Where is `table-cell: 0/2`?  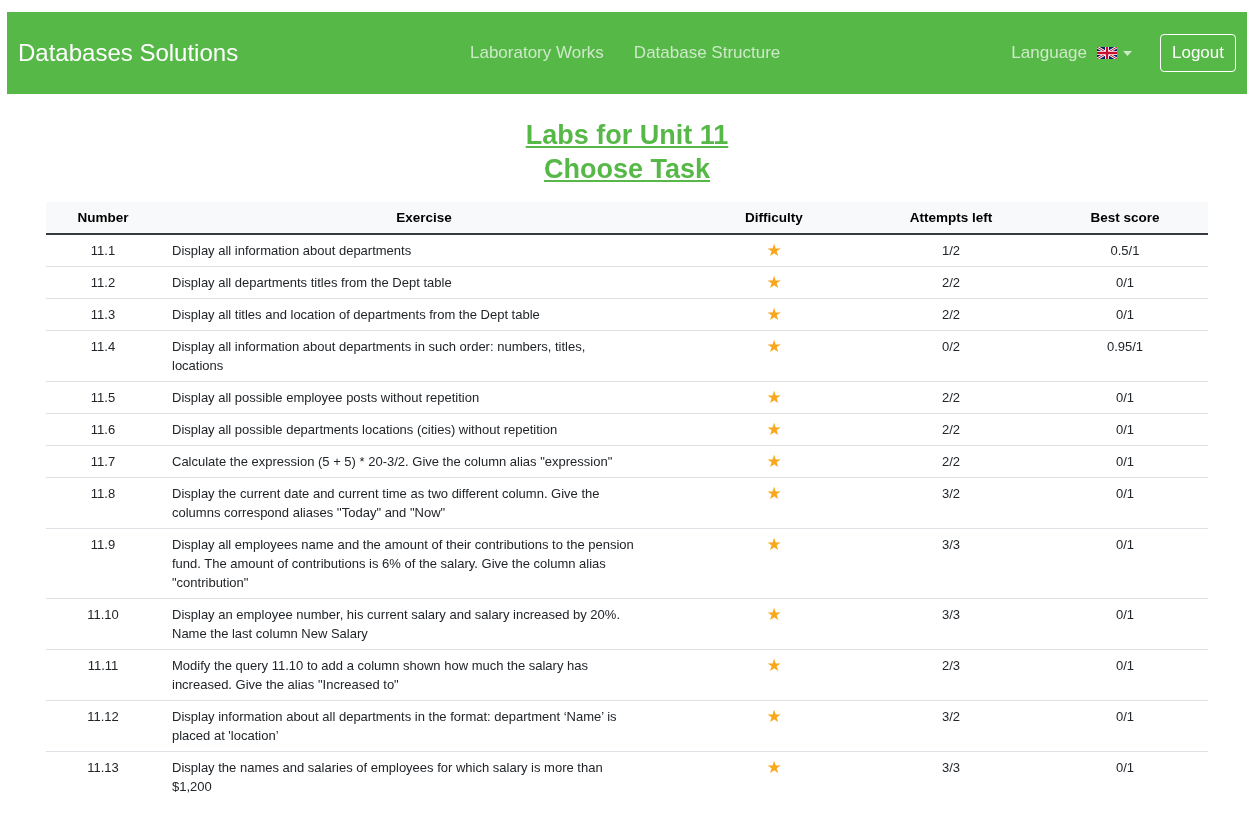 table-cell: 0/2 is located at coordinates (951, 356).